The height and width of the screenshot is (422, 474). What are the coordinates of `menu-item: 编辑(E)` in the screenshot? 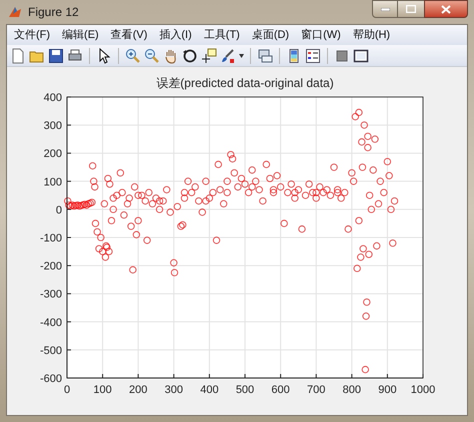 It's located at (80, 35).